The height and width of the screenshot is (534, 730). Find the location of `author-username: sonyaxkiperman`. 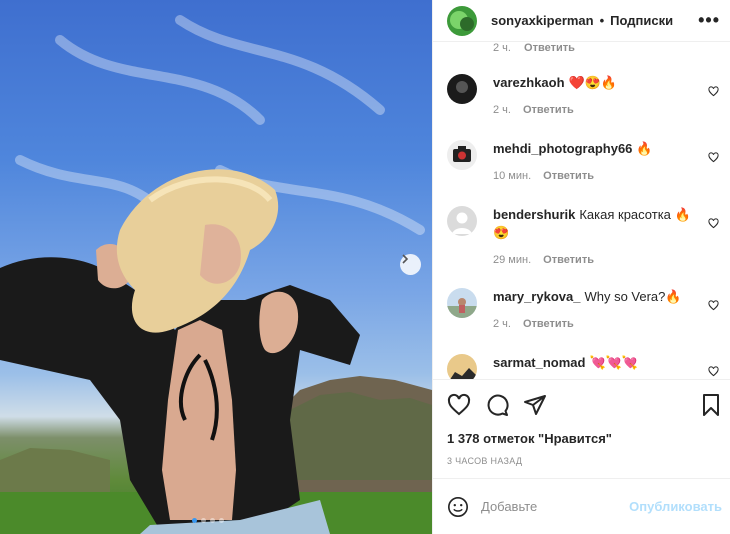

author-username: sonyaxkiperman is located at coordinates (542, 20).